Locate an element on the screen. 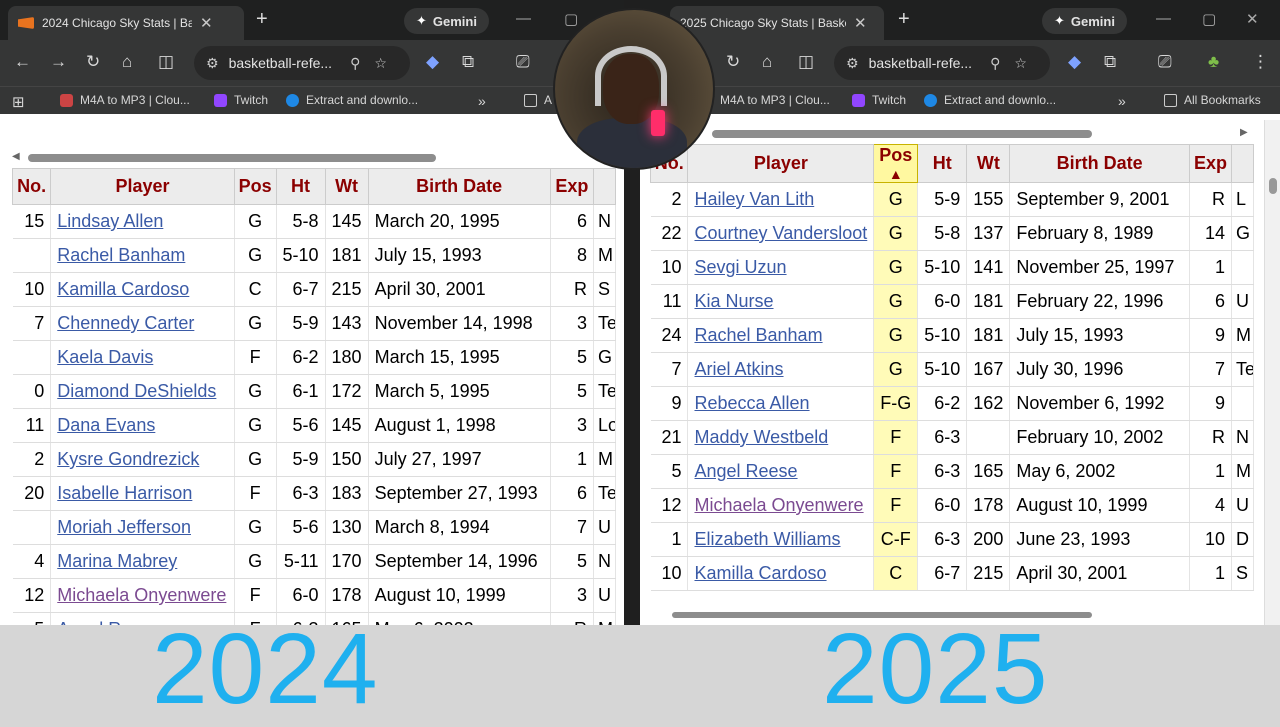 Image resolution: width=1280 pixels, height=727 pixels. player-link: Kaela Davis is located at coordinates (142, 357).